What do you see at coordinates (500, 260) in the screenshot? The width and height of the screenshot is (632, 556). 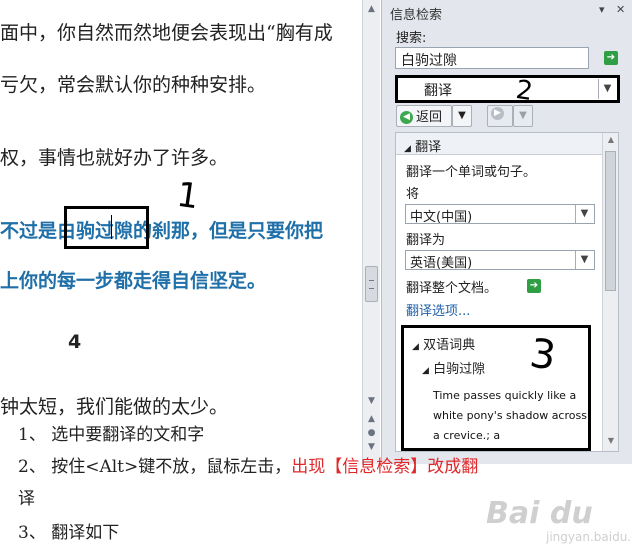 I see `to-language-select: 英语(美国) ▼` at bounding box center [500, 260].